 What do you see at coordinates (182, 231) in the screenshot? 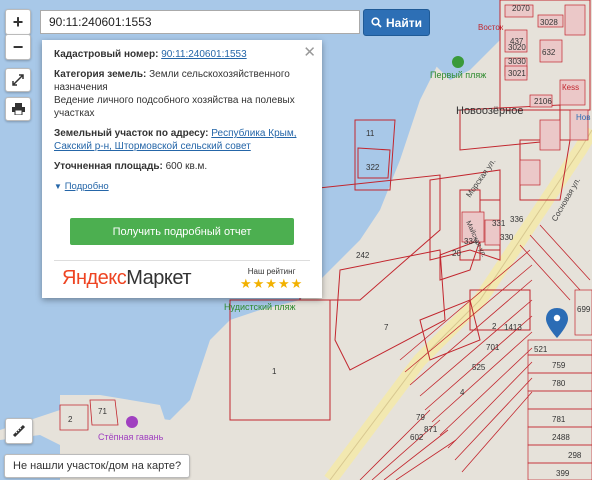
I see `get-report-button: Получить подробный отчет` at bounding box center [182, 231].